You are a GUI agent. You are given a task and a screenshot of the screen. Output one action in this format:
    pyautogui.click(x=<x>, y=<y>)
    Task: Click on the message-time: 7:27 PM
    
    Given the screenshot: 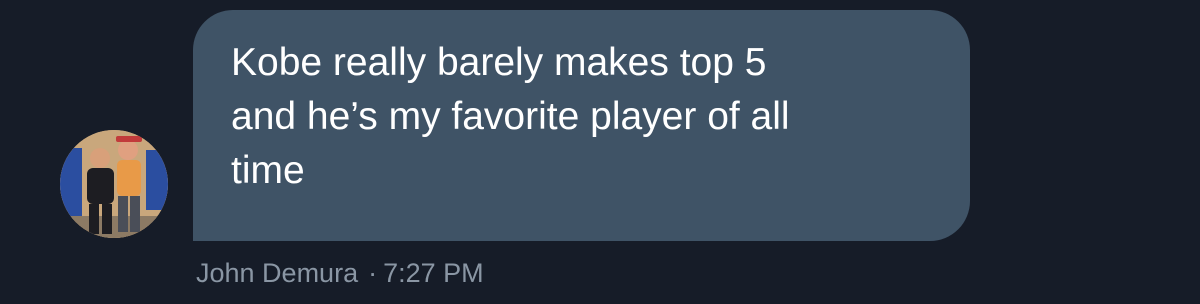 What is the action you would take?
    pyautogui.click(x=433, y=273)
    